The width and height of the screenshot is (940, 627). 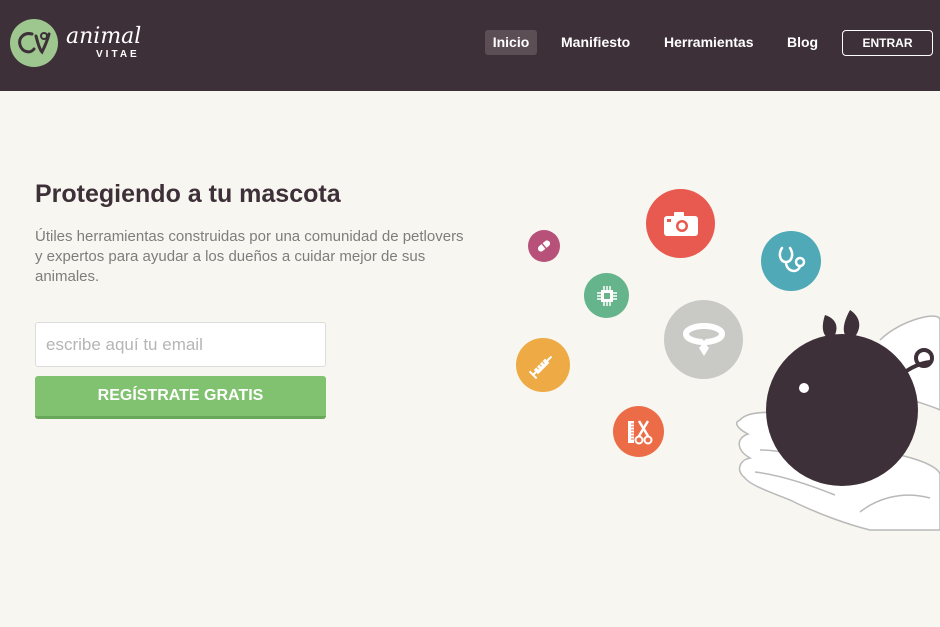 What do you see at coordinates (511, 42) in the screenshot?
I see `nav-item-inicio: Inicio` at bounding box center [511, 42].